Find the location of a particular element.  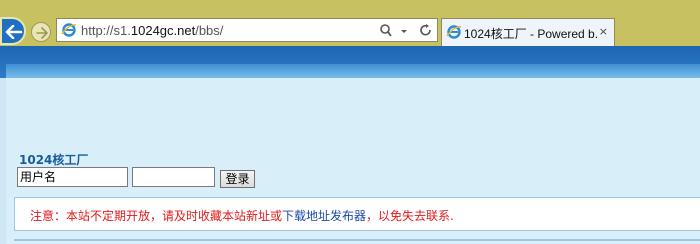

page-header-gradient is located at coordinates (353, 71).